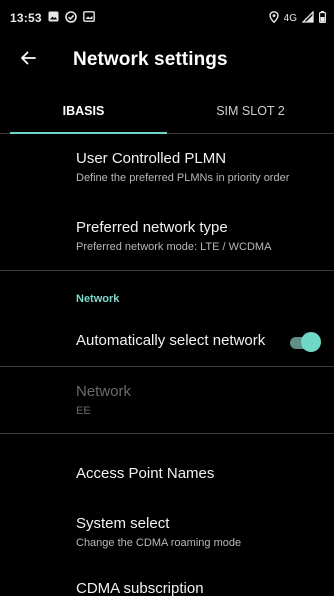 This screenshot has width=334, height=596. What do you see at coordinates (70, 18) in the screenshot?
I see `check-circle-notification-icon` at bounding box center [70, 18].